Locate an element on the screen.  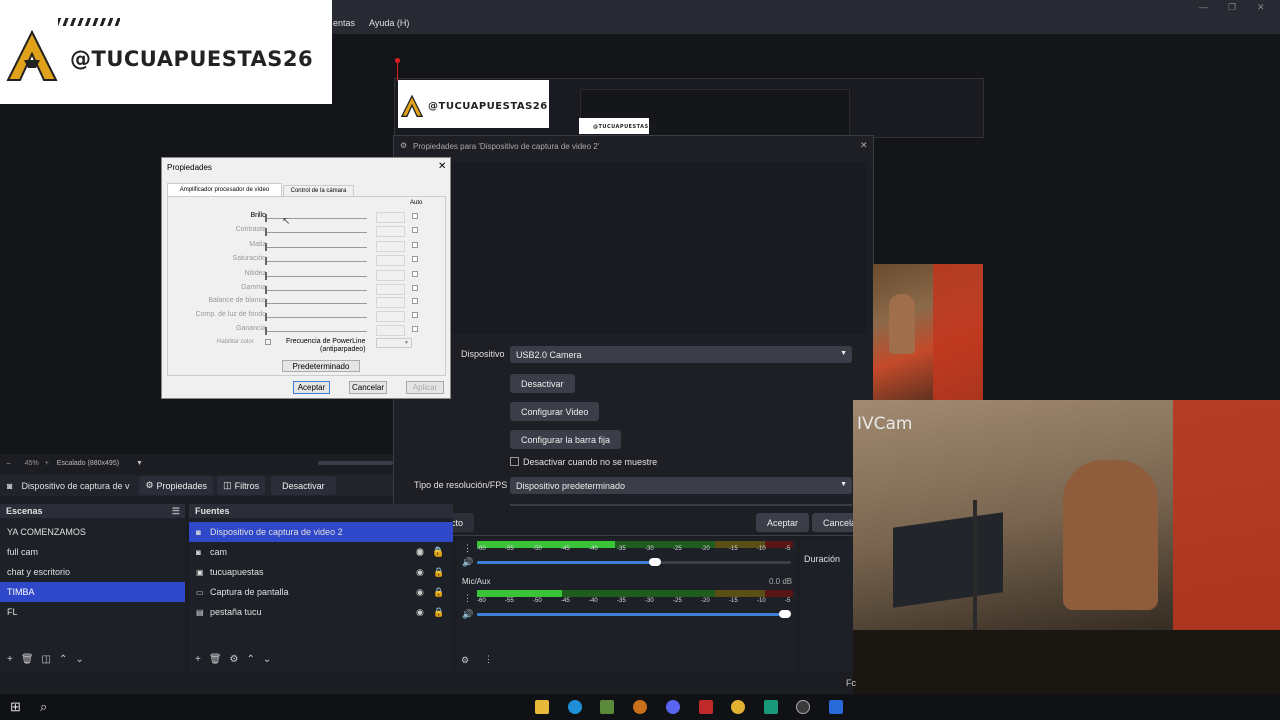
maximize-icon: ❐ is located at coordinates (1232, 7).